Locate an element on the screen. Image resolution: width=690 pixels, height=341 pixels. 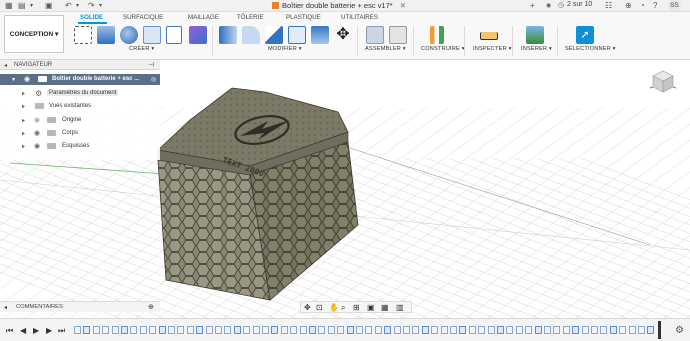
chamfer-button is located at coordinates (274, 35).